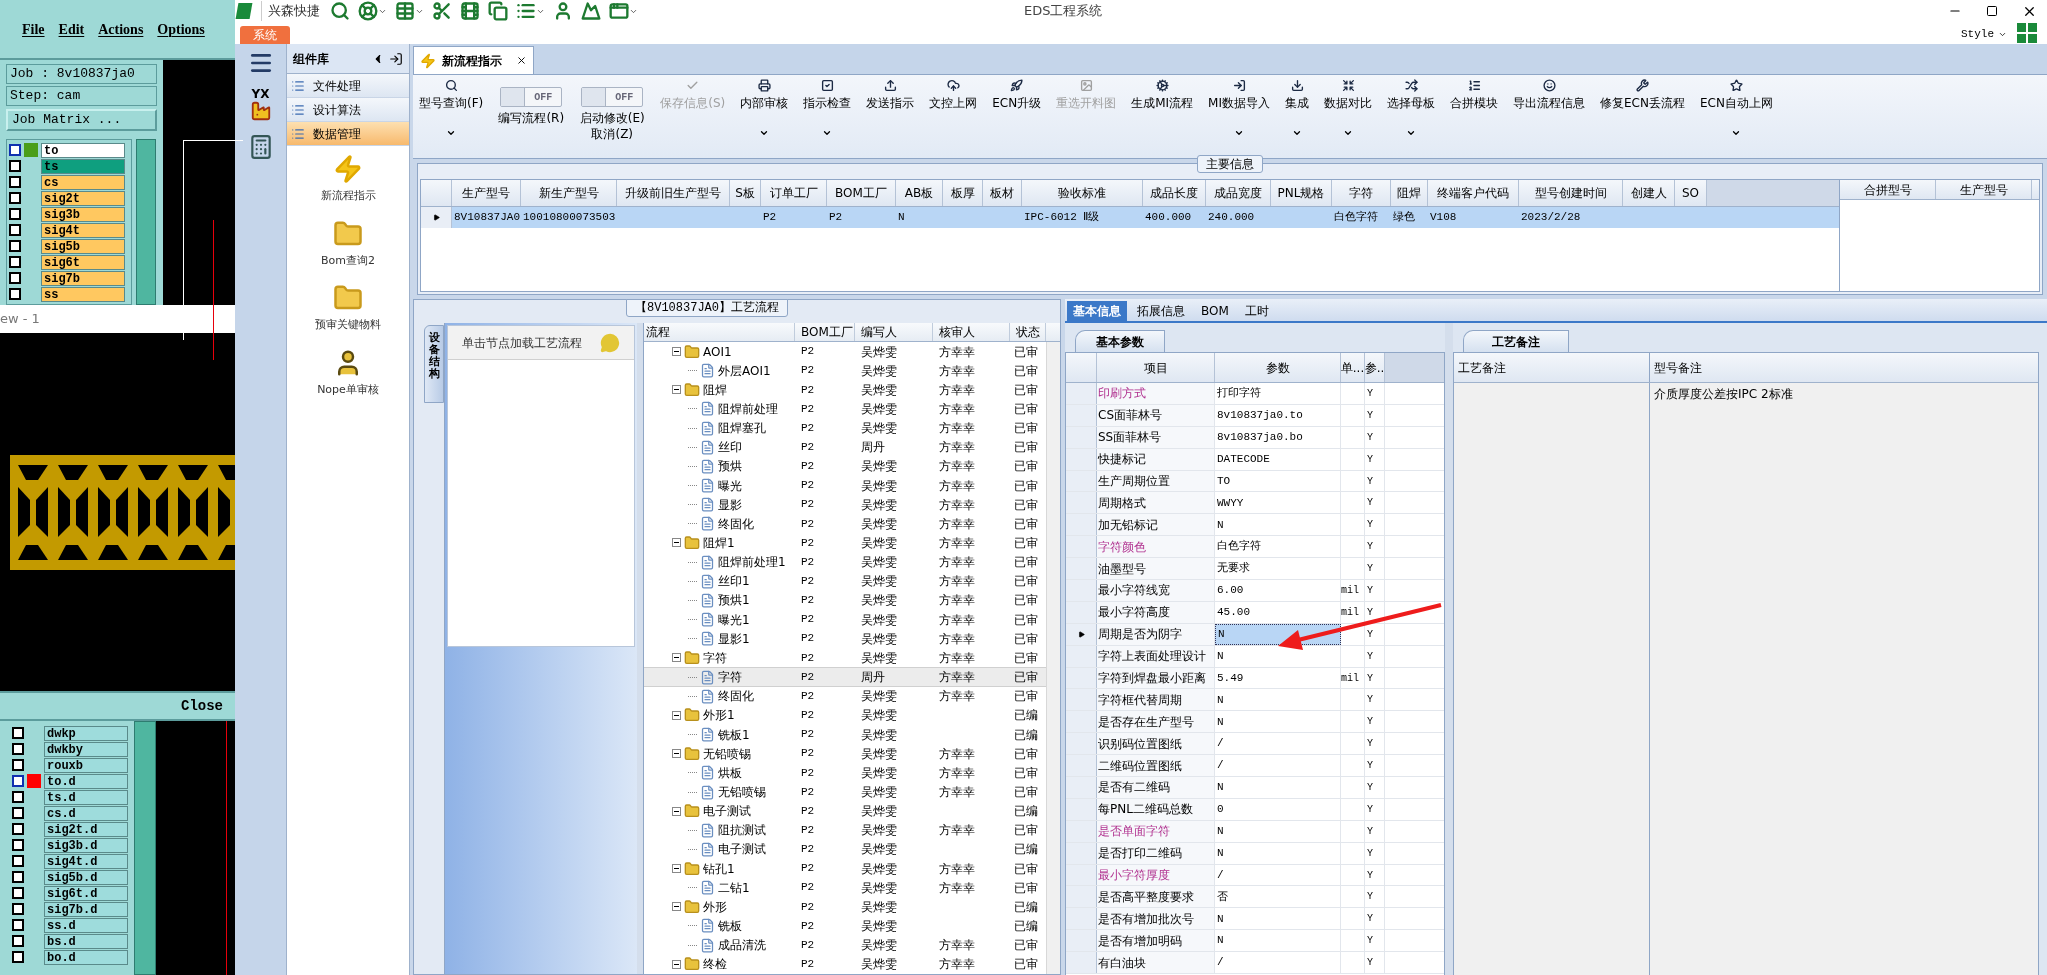 This screenshot has width=2047, height=975. What do you see at coordinates (1162, 93) in the screenshot?
I see `toolbar-button: 生成MI流程` at bounding box center [1162, 93].